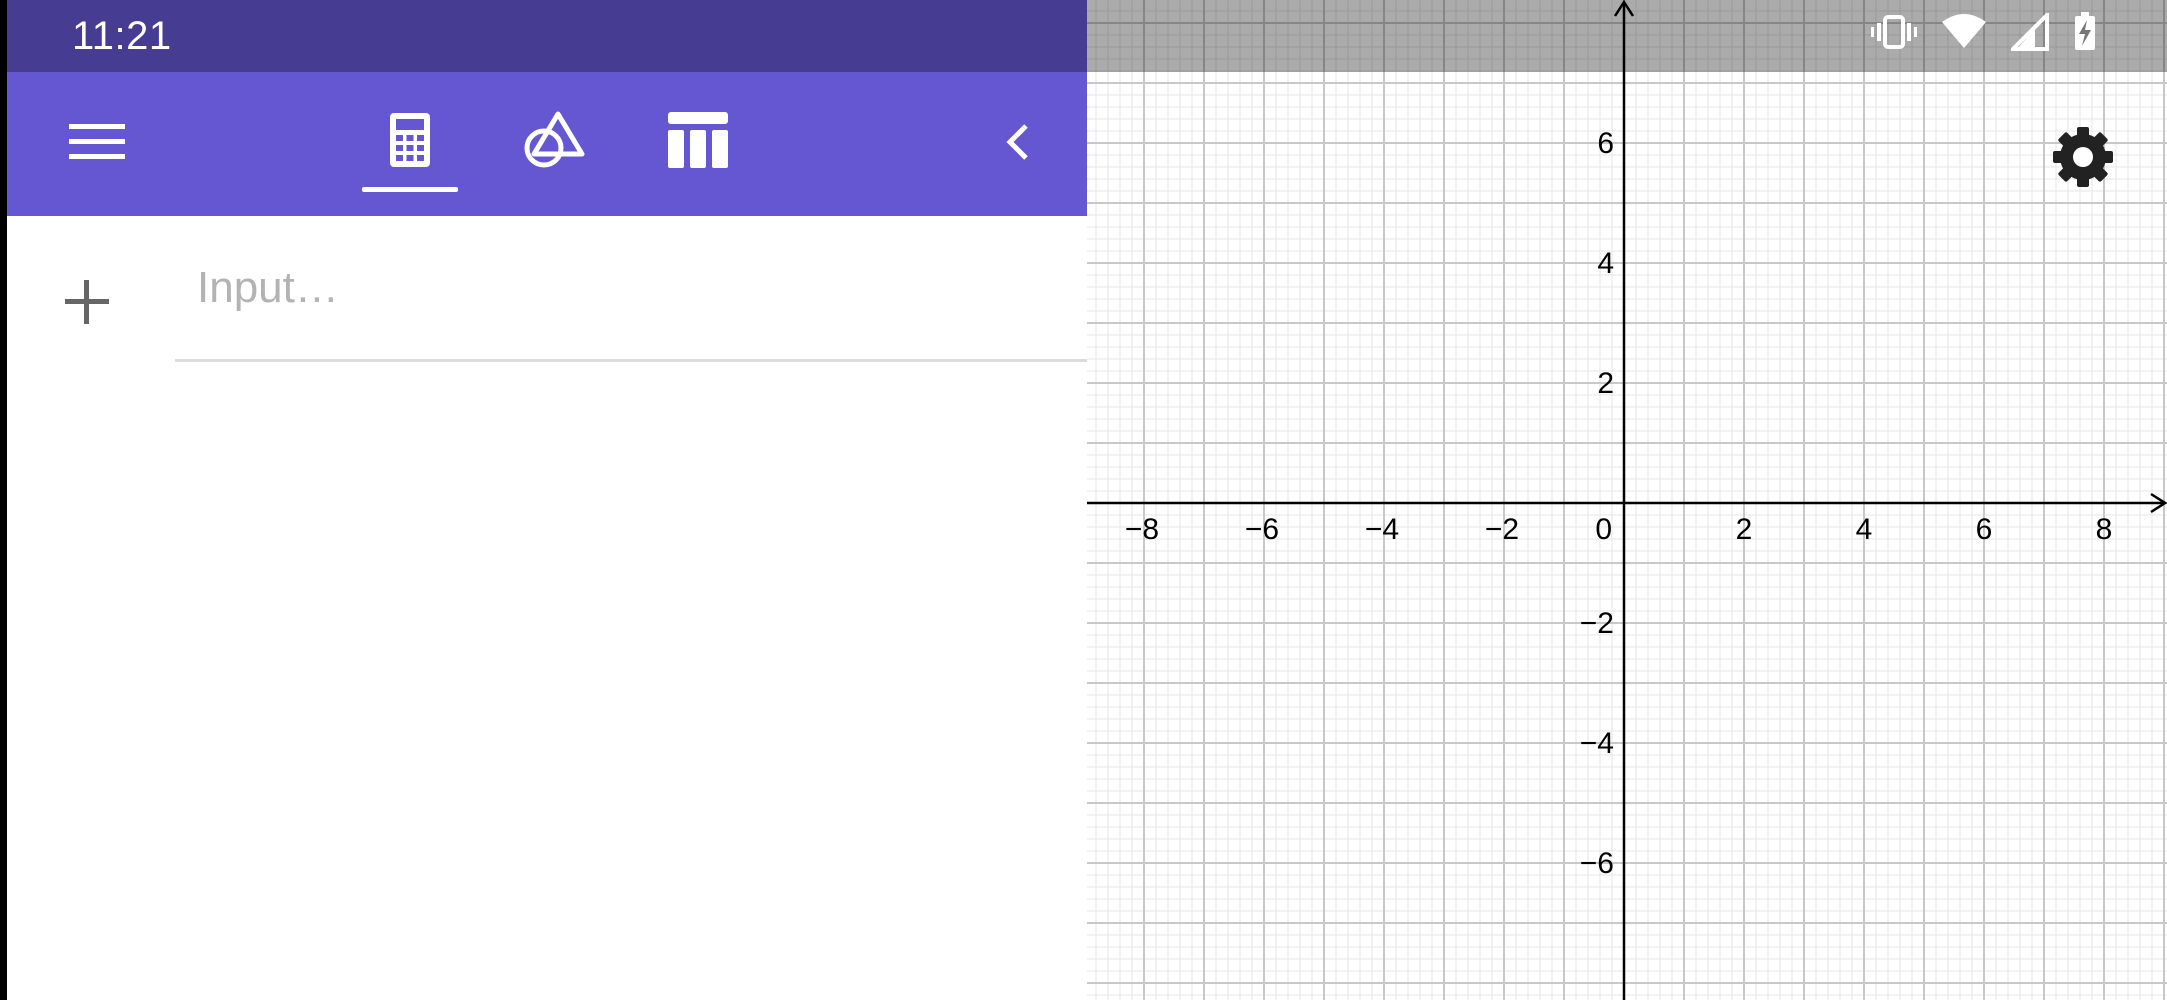 The width and height of the screenshot is (2167, 1000). I want to click on x-tick-label: 8, so click(2104, 529).